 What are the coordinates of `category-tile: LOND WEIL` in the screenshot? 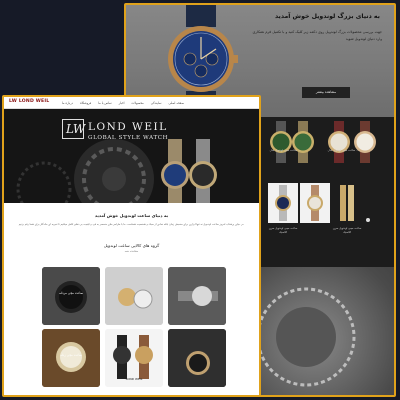 It's located at (134, 358).